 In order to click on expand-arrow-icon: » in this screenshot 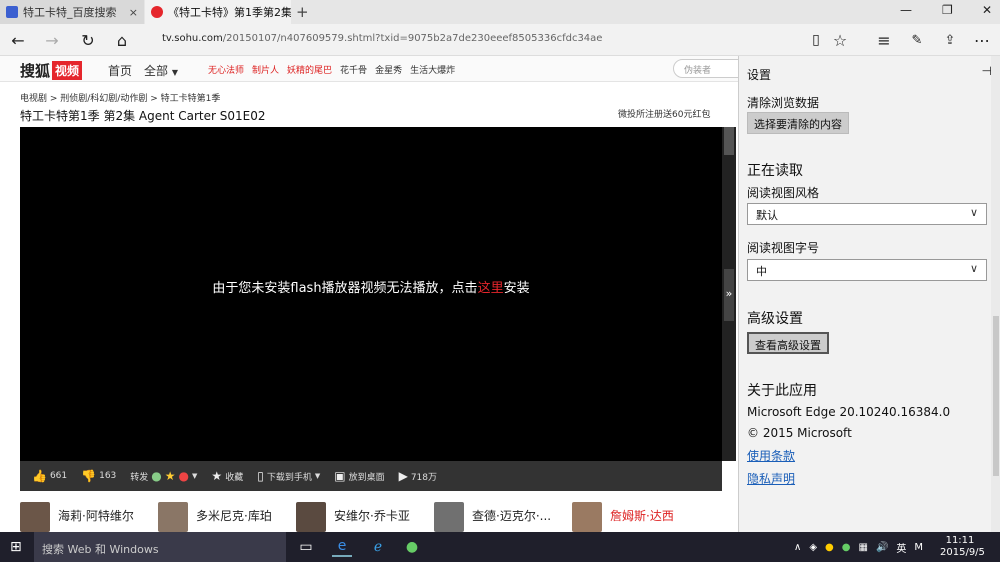, I will do `click(729, 293)`.